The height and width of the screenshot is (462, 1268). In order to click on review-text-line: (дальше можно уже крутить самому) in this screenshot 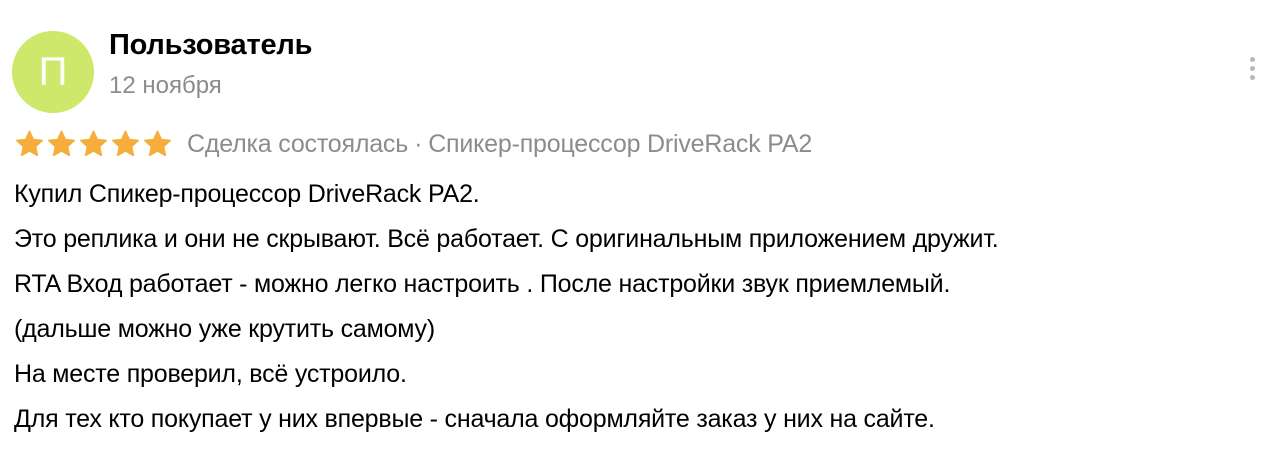, I will do `click(224, 329)`.